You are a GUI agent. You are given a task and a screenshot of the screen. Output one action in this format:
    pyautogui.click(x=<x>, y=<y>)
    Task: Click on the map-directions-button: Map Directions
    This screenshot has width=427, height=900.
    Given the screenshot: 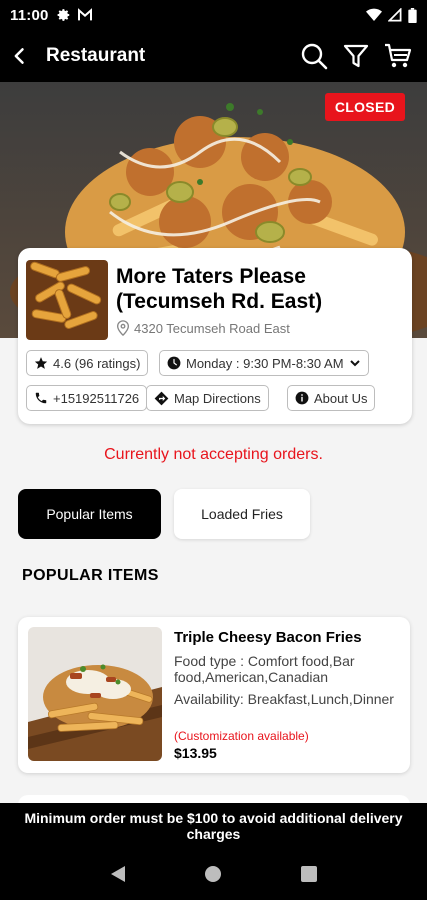 What is the action you would take?
    pyautogui.click(x=207, y=398)
    